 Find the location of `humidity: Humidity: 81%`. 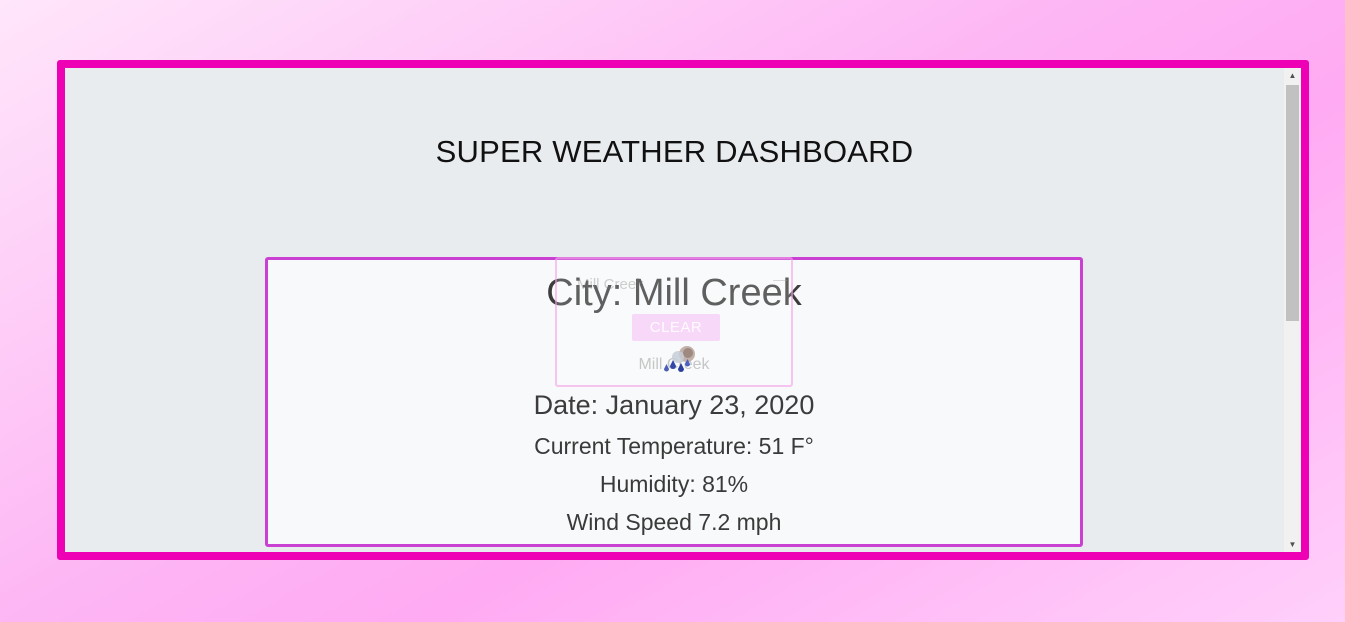

humidity: Humidity: 81% is located at coordinates (674, 484).